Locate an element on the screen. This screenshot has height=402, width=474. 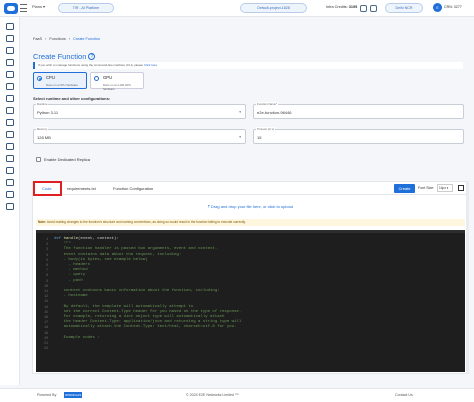
breadcrumb-current: Create Function is located at coordinates (87, 39).